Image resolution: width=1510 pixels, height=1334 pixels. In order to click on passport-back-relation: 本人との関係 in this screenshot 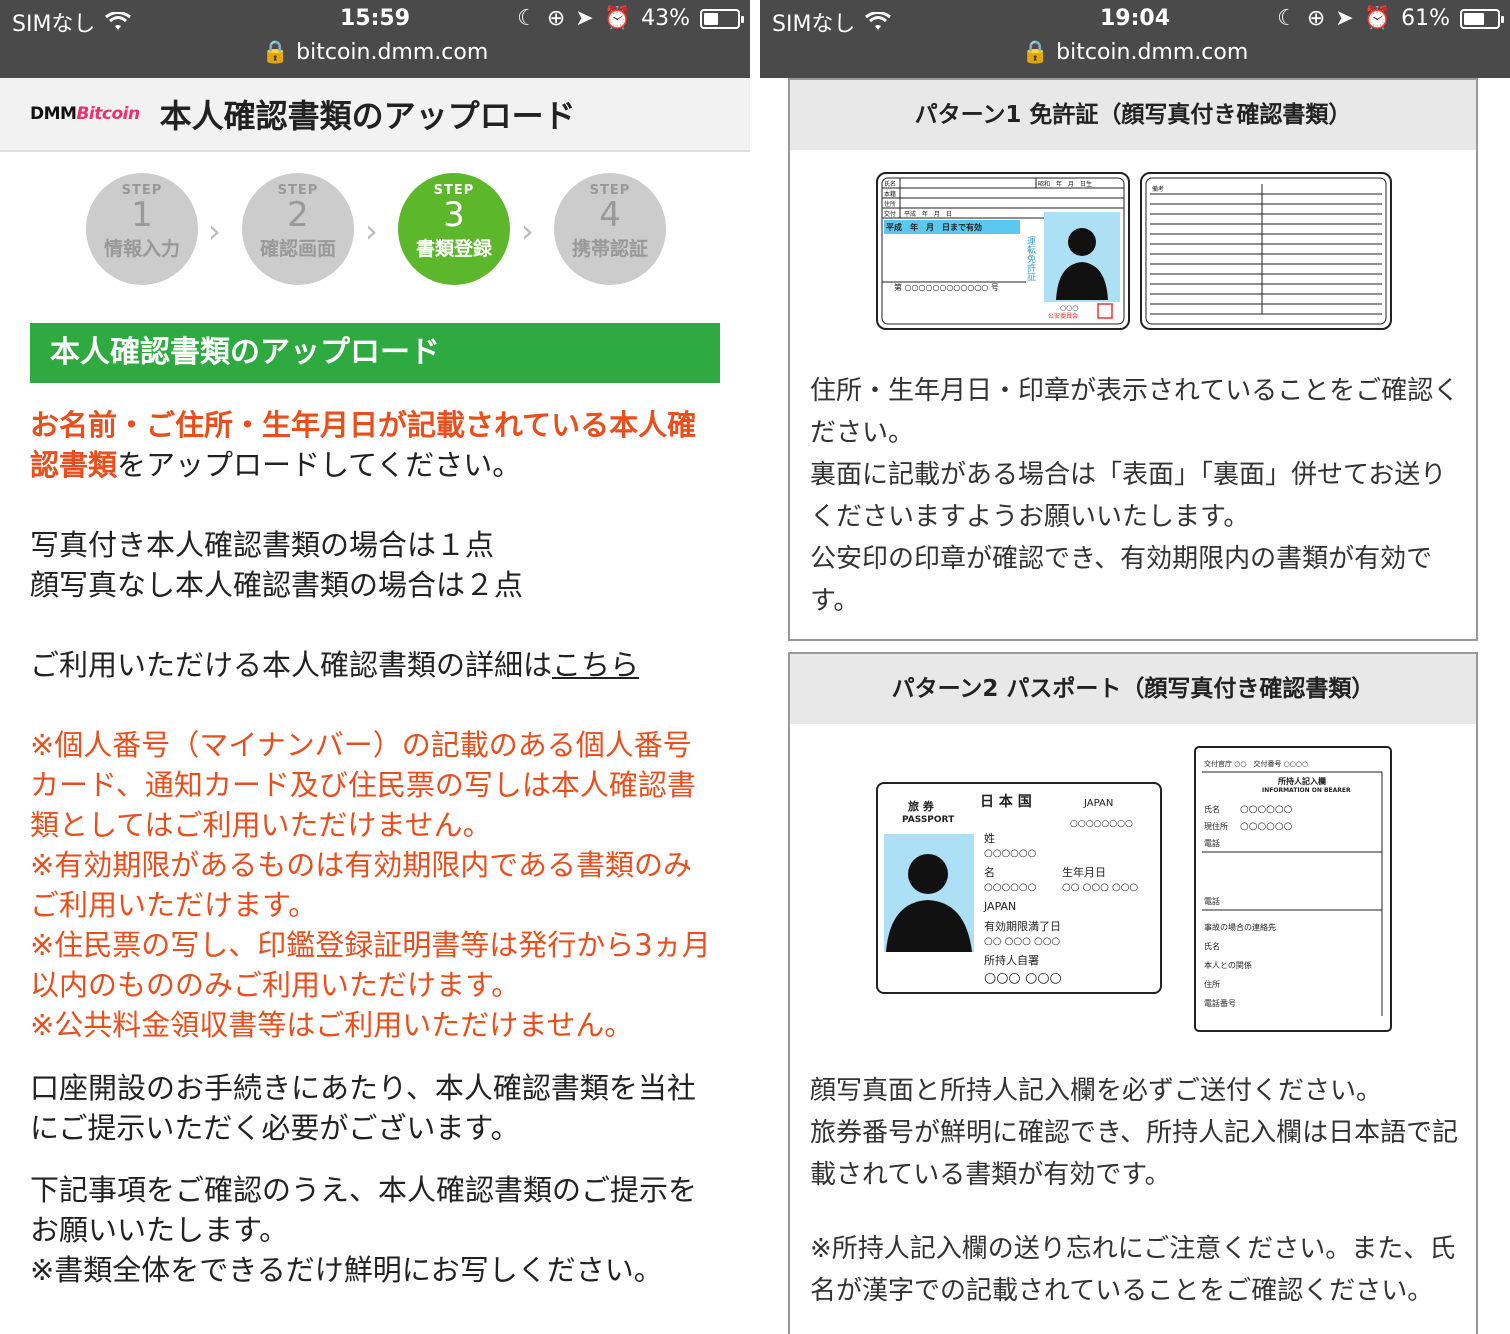, I will do `click(1228, 965)`.